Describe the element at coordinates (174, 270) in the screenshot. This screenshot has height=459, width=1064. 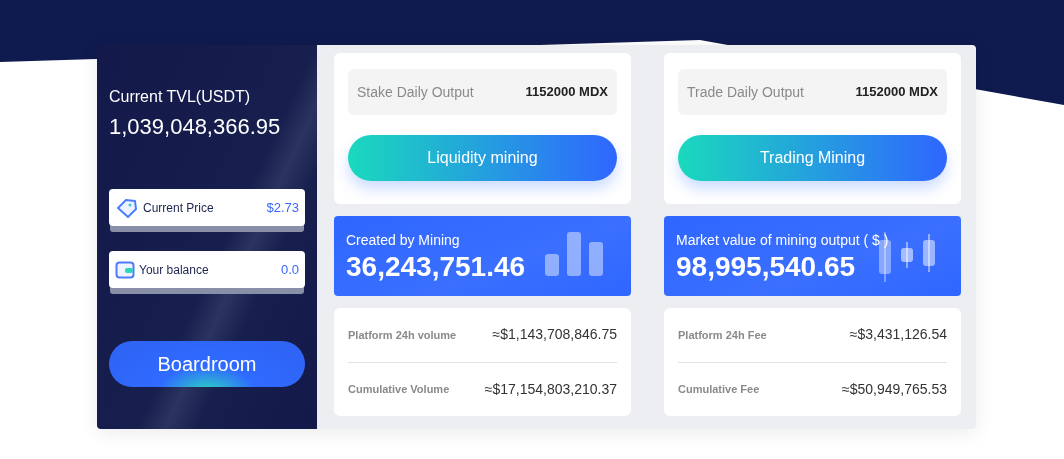
I see `stat-label: Your balance` at that location.